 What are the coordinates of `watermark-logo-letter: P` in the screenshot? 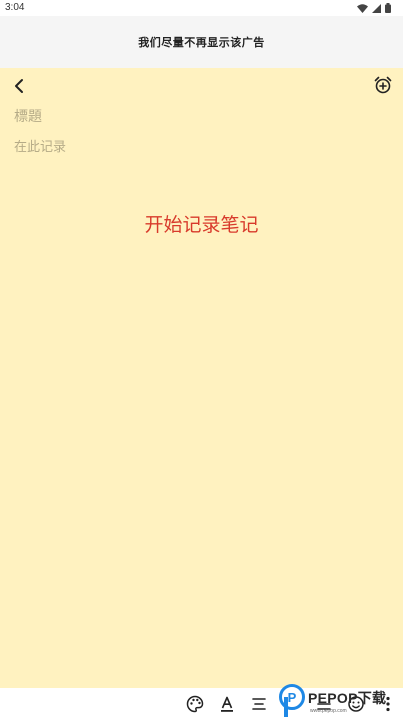 It's located at (292, 697).